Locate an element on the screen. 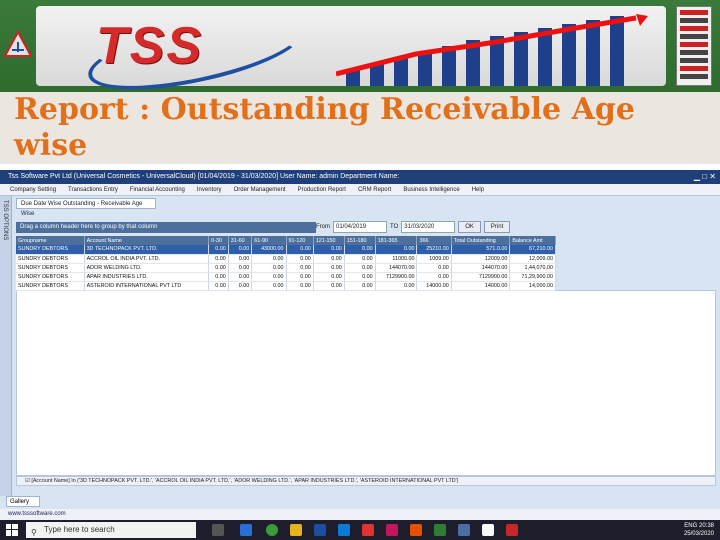  col-groupname: Groupname is located at coordinates (50, 240).